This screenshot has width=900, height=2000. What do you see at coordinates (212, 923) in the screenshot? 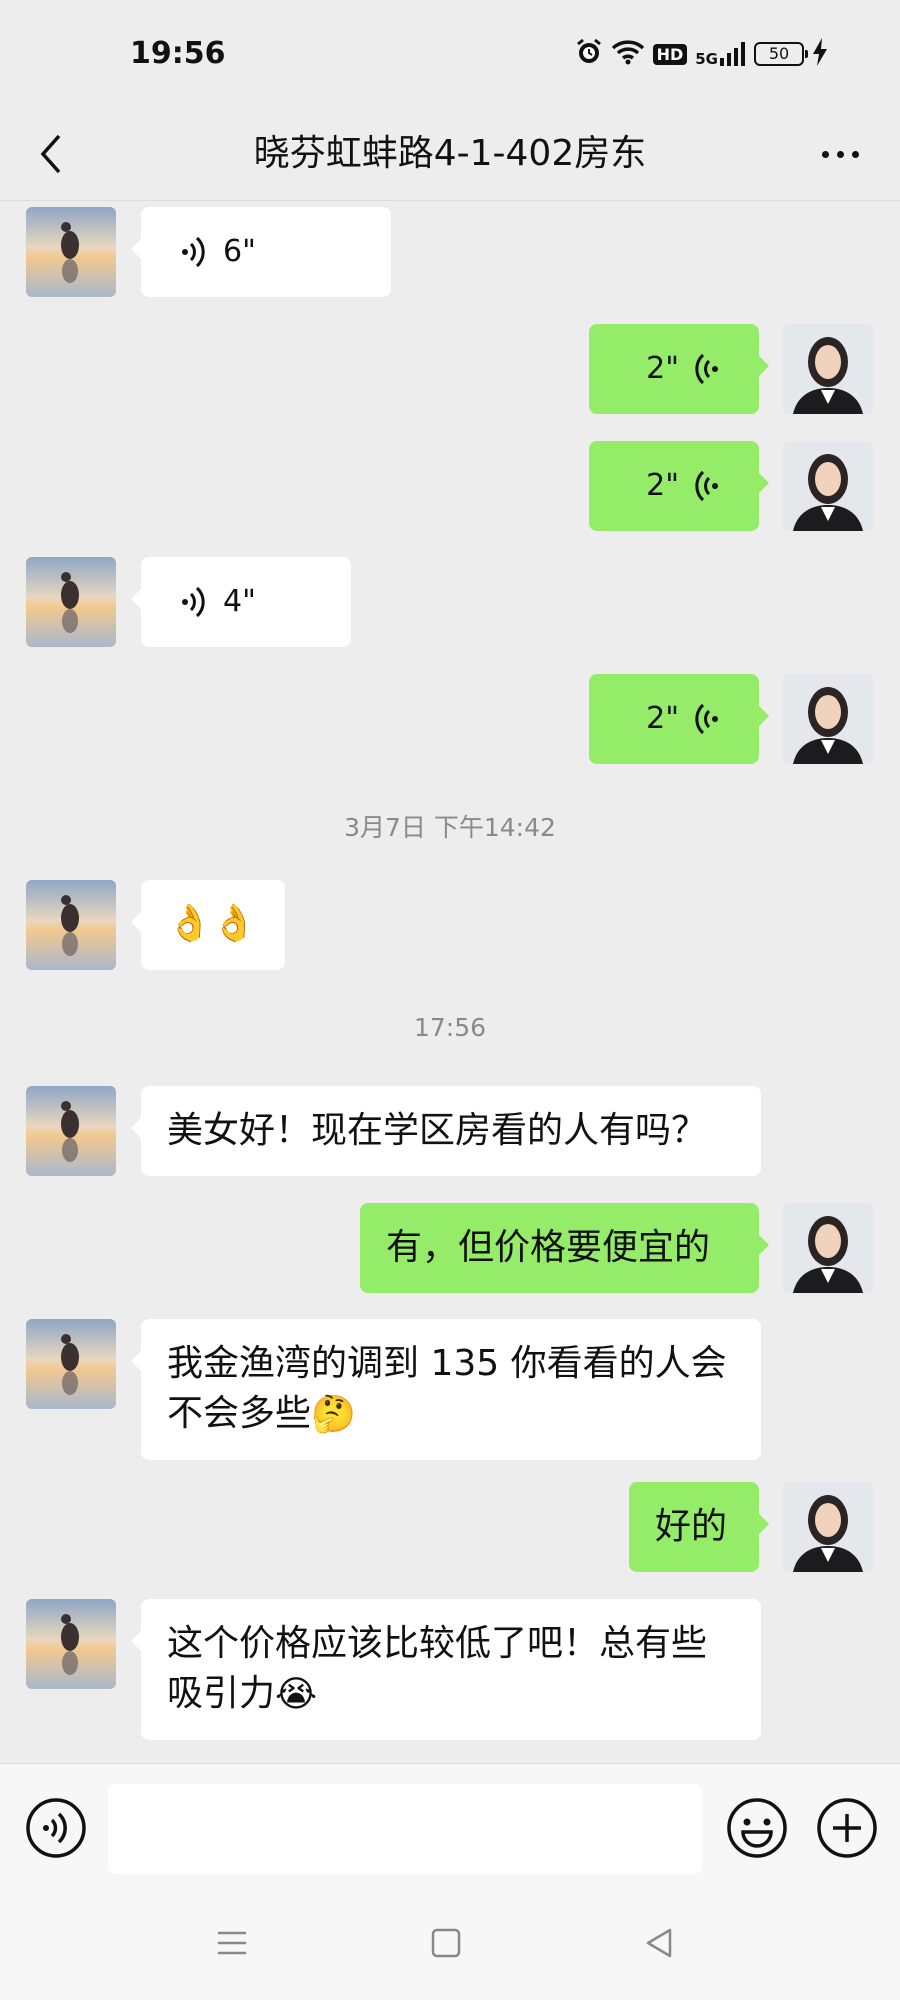
I see `ok-hand-emoji: 👌👌` at bounding box center [212, 923].